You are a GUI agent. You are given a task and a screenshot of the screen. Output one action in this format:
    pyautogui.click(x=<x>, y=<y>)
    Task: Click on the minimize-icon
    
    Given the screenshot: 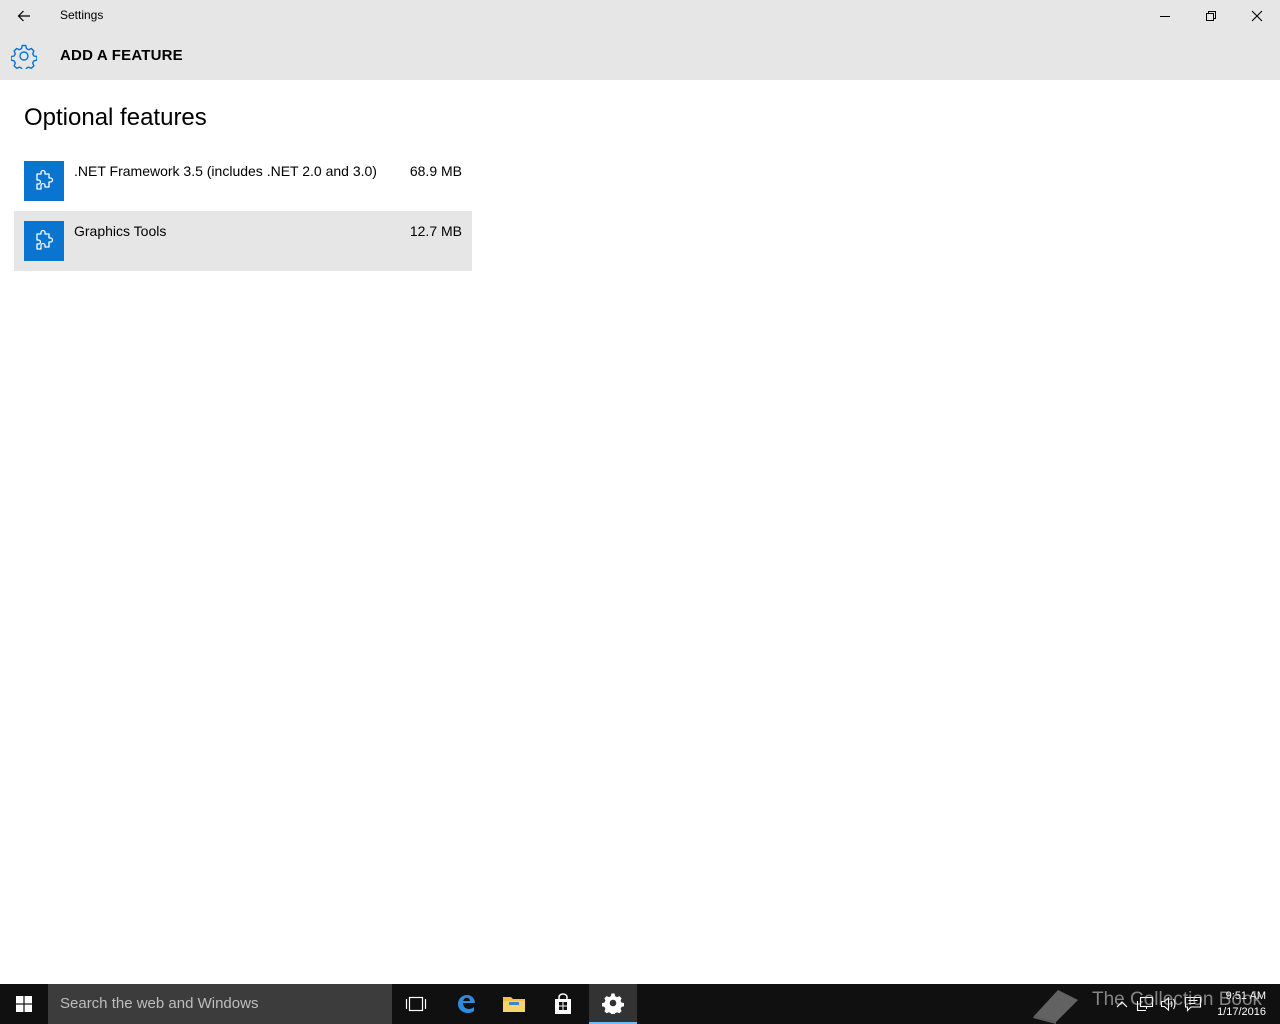 What is the action you would take?
    pyautogui.click(x=1165, y=16)
    